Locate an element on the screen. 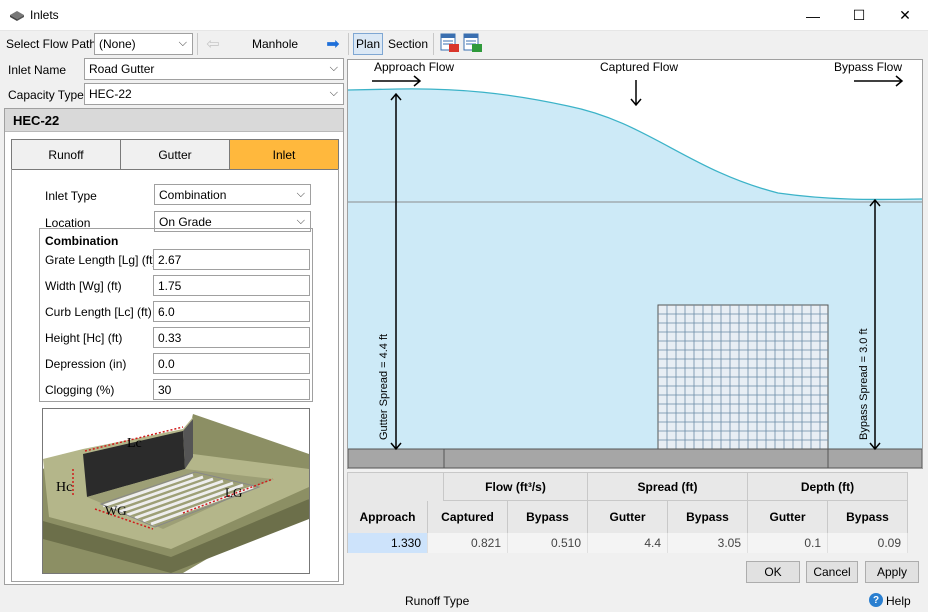  forward-arrow-icon: ➡ is located at coordinates (333, 44).